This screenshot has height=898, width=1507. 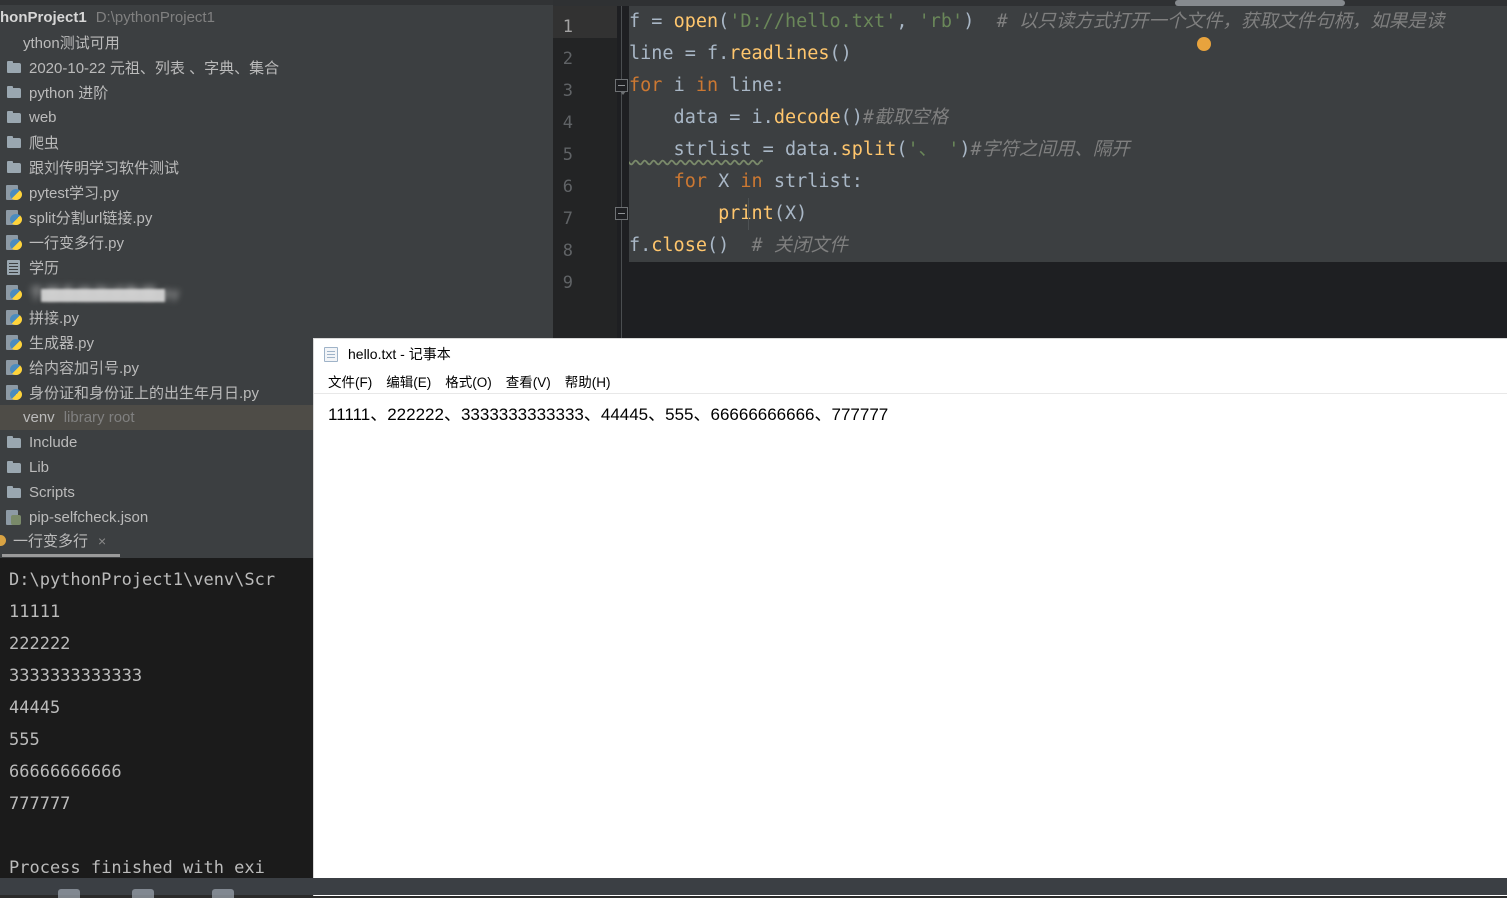 I want to click on tree-item: ython测试可用, so click(x=276, y=42).